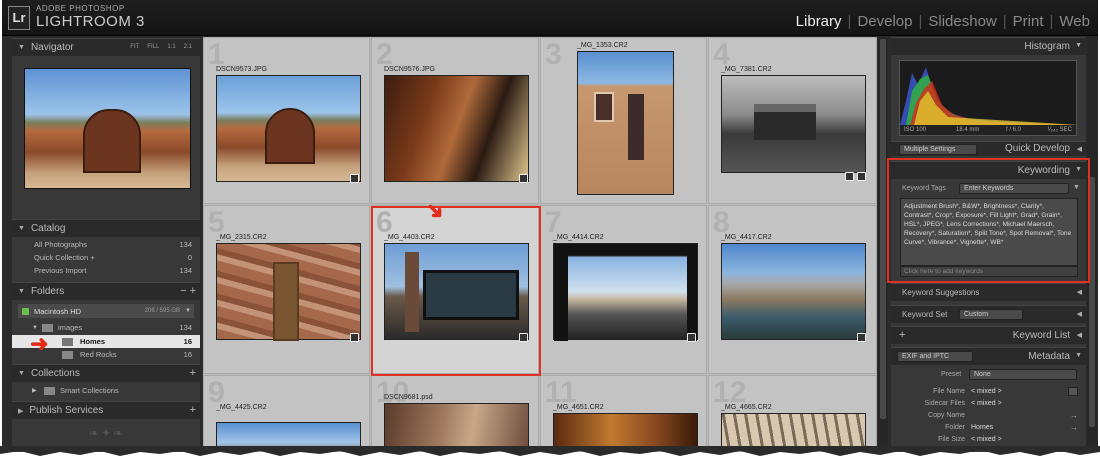 The image size is (1100, 461). Describe the element at coordinates (861, 176) in the screenshot. I see `crop-badge-icon` at that location.